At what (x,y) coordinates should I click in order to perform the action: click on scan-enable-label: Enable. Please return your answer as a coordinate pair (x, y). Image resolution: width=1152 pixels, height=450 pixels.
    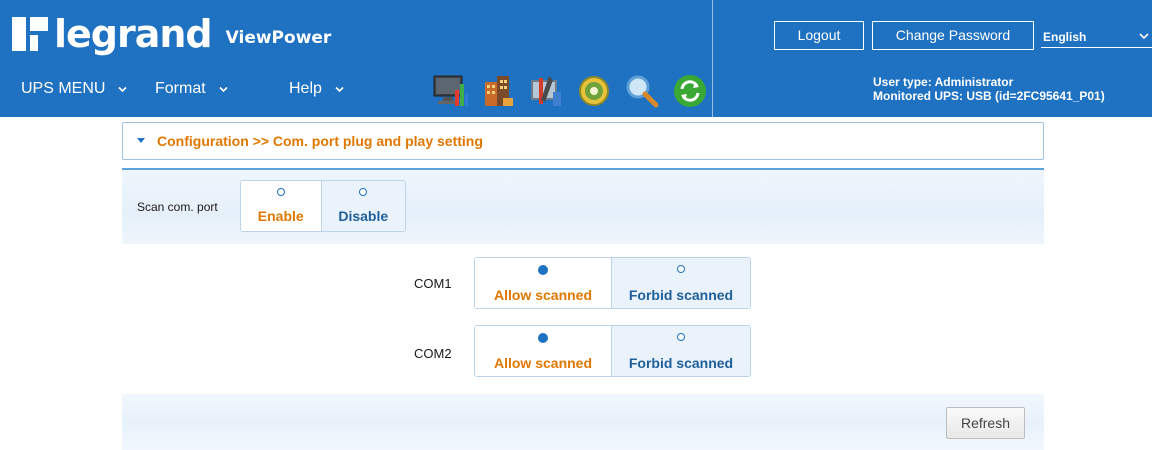
    Looking at the image, I should click on (280, 216).